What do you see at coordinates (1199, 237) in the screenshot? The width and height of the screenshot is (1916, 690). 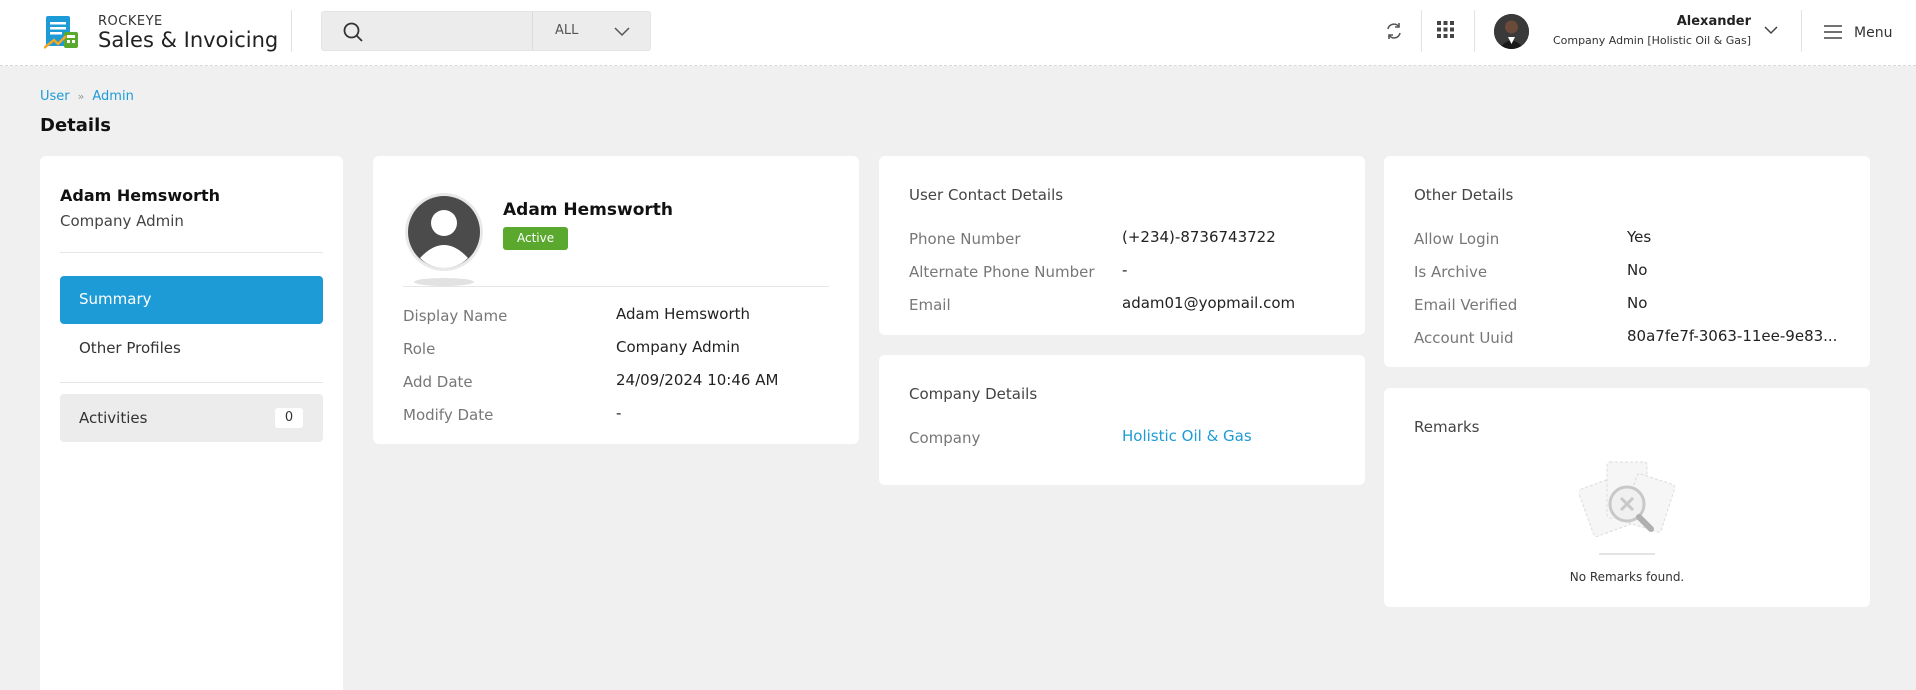 I see `phone-value: (+234)-8736743722` at bounding box center [1199, 237].